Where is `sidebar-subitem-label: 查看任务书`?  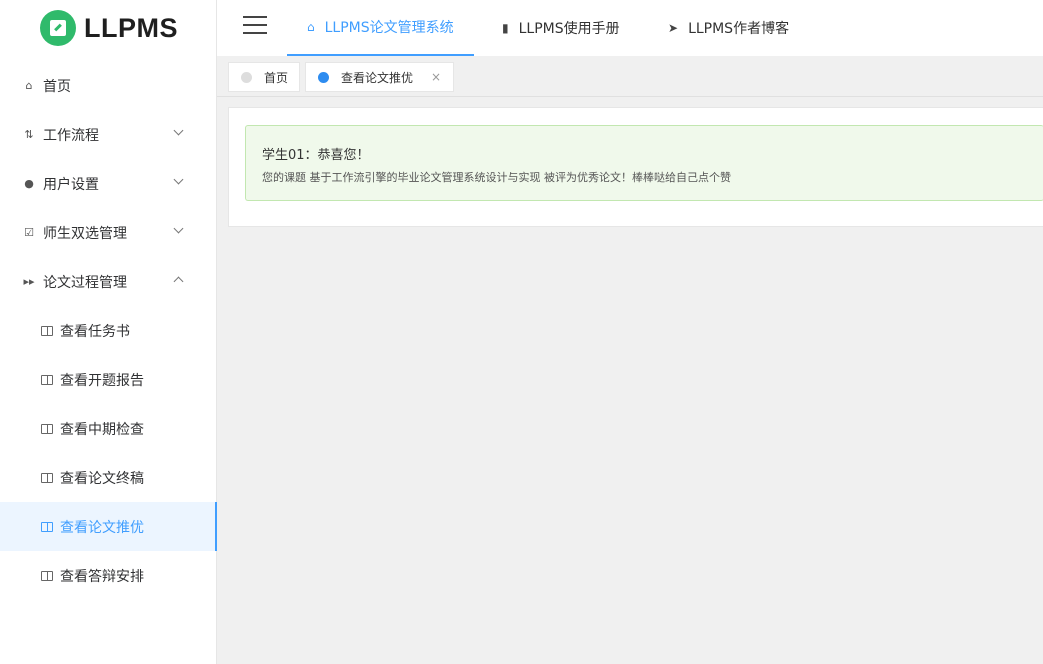 sidebar-subitem-label: 查看任务书 is located at coordinates (95, 331).